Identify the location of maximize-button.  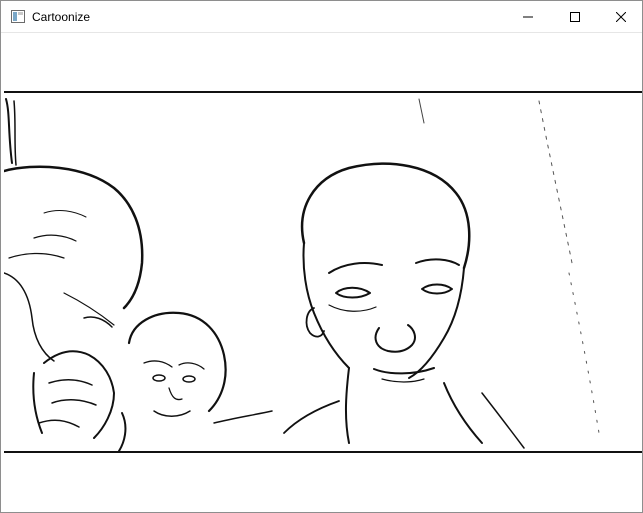
(575, 16).